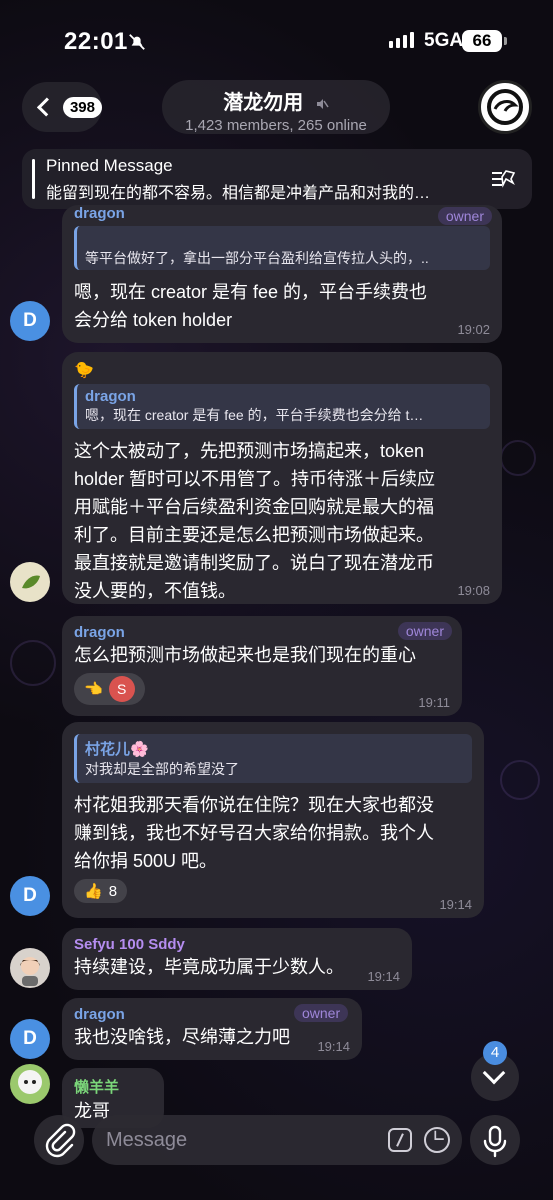 The height and width of the screenshot is (1200, 553). I want to click on unread-badge: 4, so click(495, 1053).